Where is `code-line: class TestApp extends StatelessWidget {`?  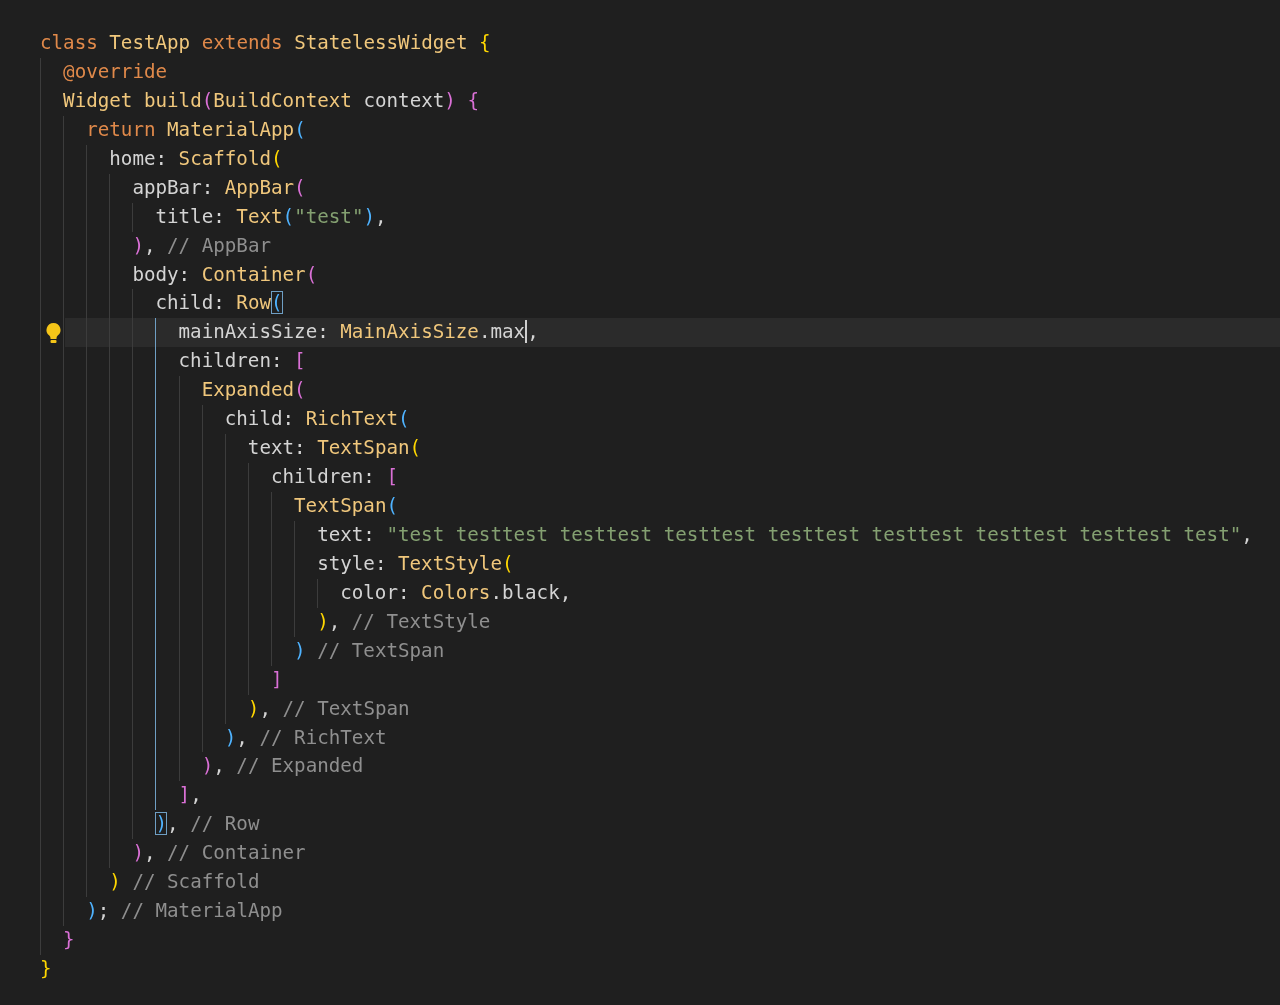 code-line: class TestApp extends StatelessWidget { is located at coordinates (265, 43).